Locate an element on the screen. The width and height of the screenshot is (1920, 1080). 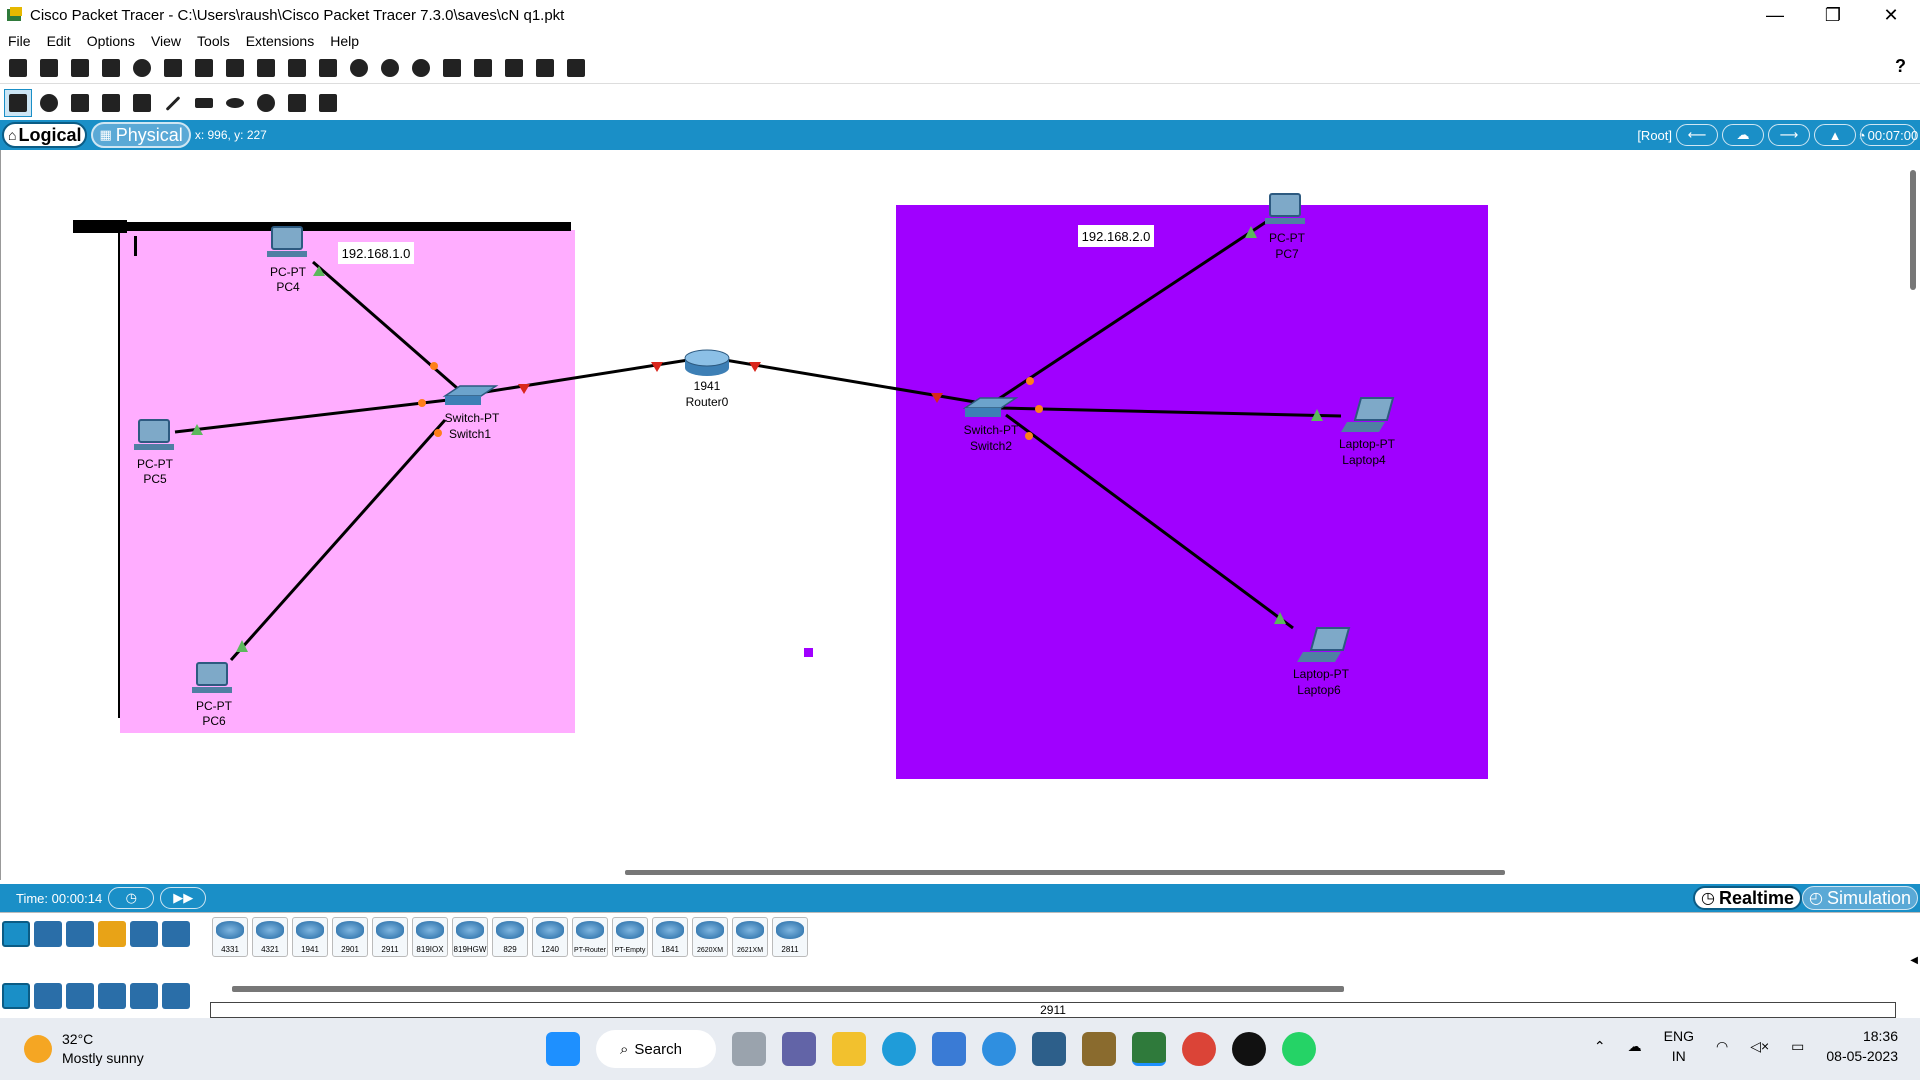
drawing-palette-icon is located at coordinates (452, 68).